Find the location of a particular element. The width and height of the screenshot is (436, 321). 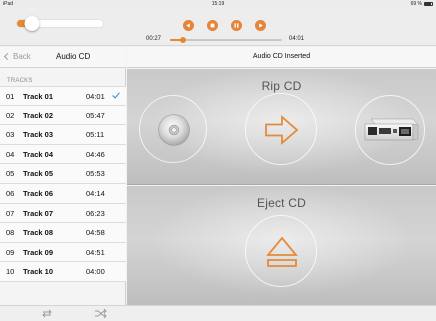

track-name: Track 04 is located at coordinates (38, 154).